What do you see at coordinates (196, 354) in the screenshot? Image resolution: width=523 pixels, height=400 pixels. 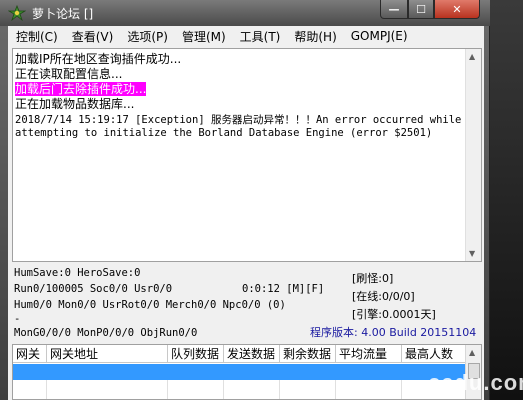 I see `col-queue-data: 队列数据` at bounding box center [196, 354].